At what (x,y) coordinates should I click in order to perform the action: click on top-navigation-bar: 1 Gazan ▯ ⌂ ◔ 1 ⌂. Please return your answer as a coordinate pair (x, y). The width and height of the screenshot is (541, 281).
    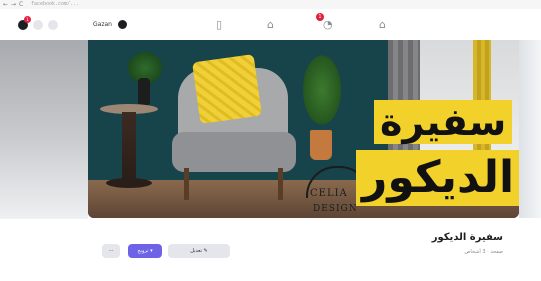
    Looking at the image, I should click on (270, 24).